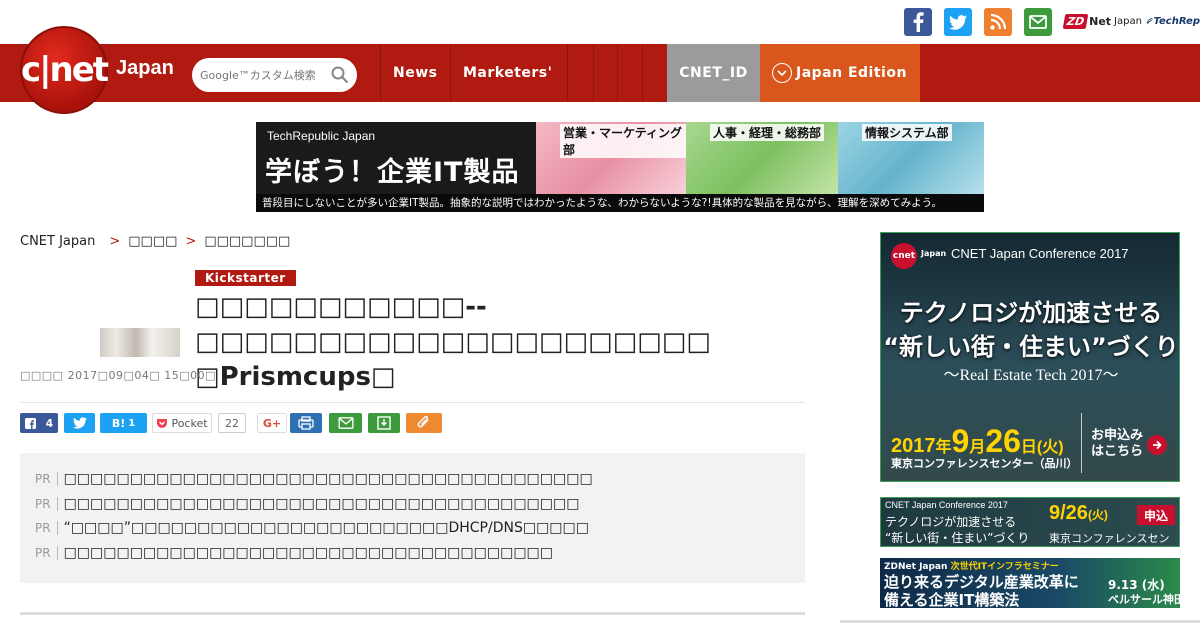 This screenshot has width=1200, height=630. I want to click on paperclip-icon, so click(423, 422).